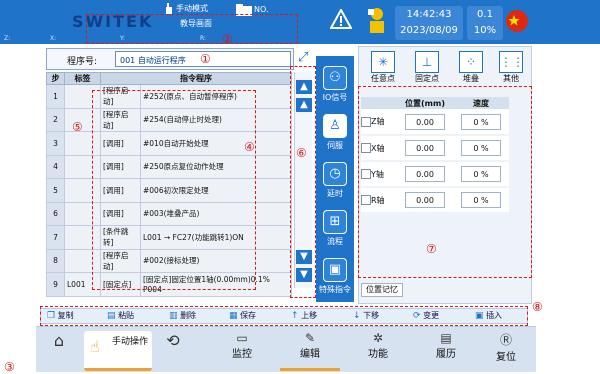  I want to click on clock-time: 14:42:43, so click(429, 14).